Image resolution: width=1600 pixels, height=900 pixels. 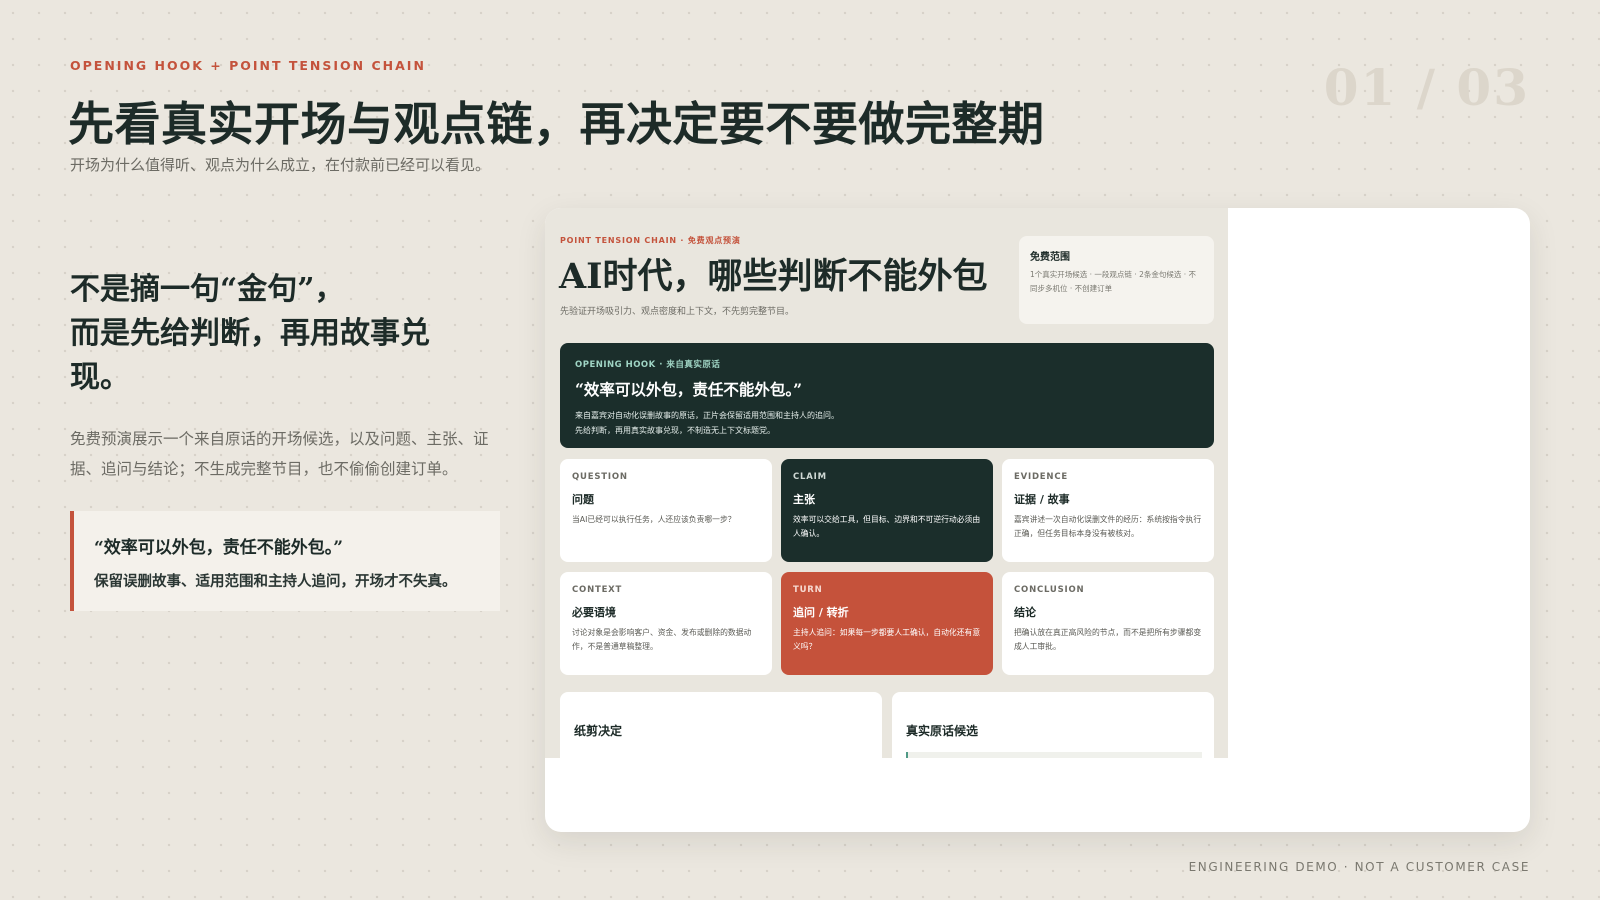 I want to click on footer-note: ENGINEERING DEMO · NOT A CUSTOMER CASE, so click(x=1359, y=867).